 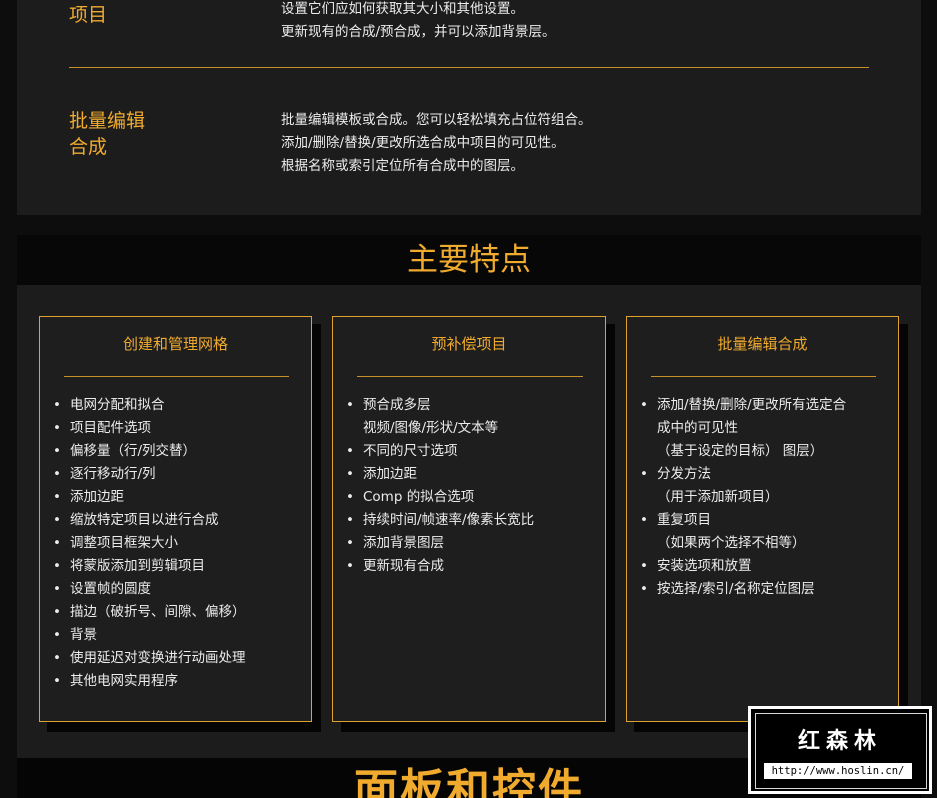 I want to click on feature-item: • 项目配件选项, so click(x=149, y=428).